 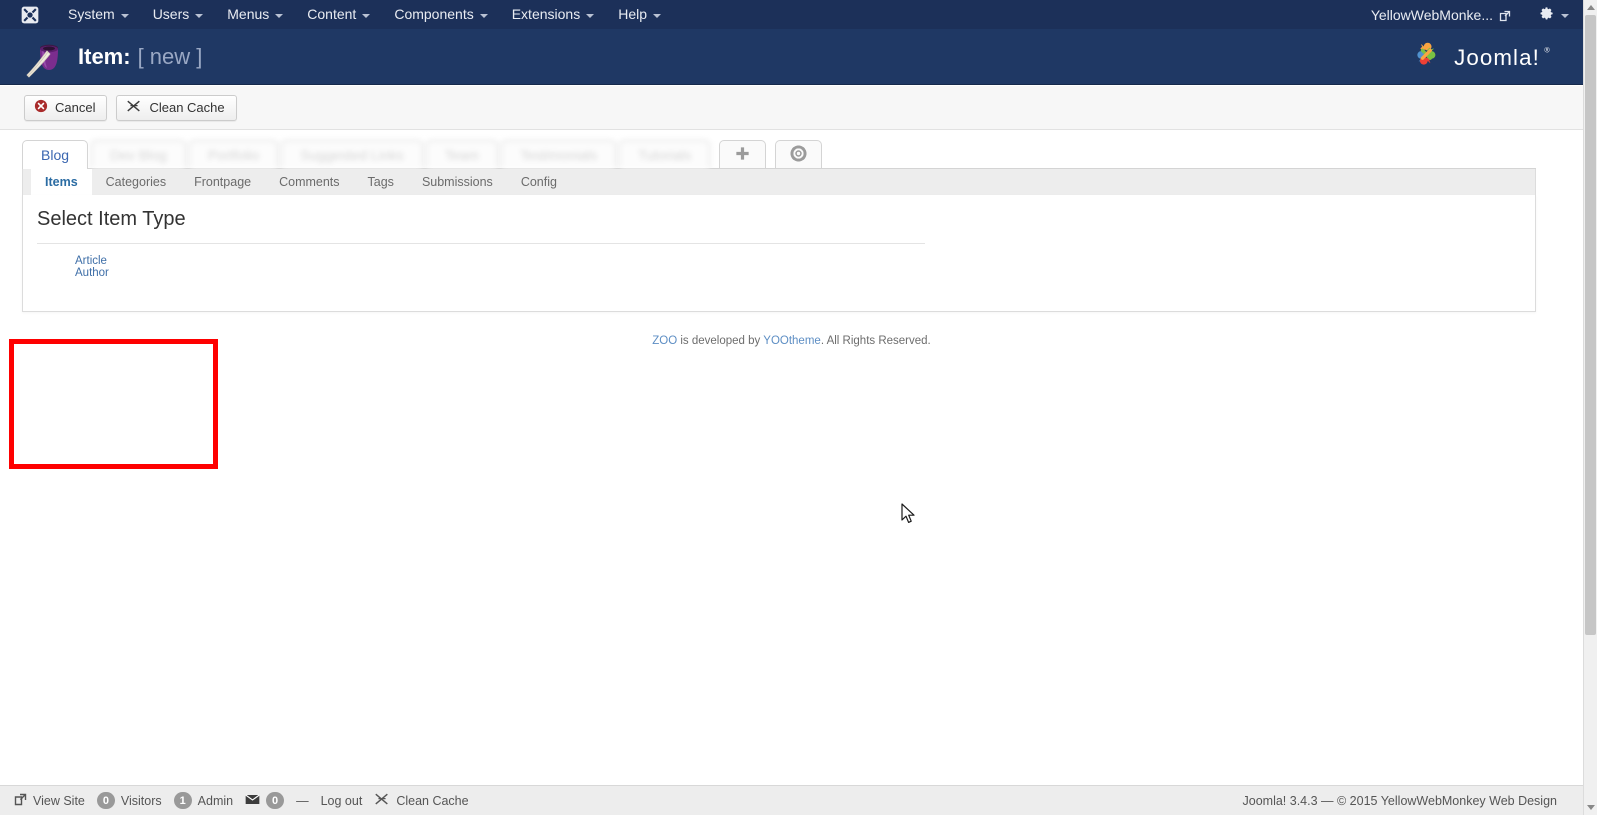 I want to click on visitors-label: Visitors, so click(x=141, y=800).